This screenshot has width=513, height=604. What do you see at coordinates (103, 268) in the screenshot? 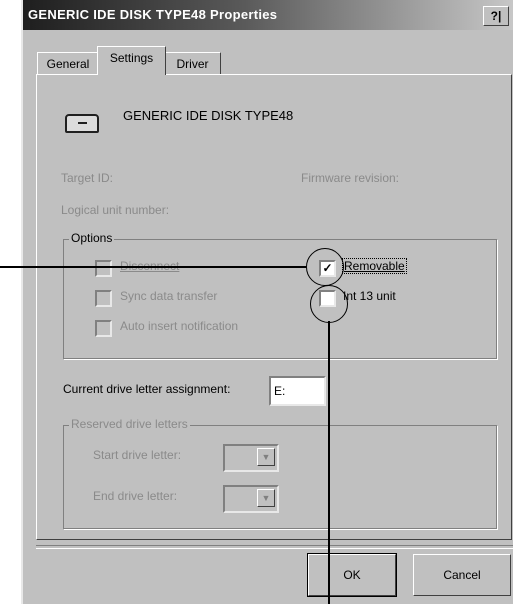
I see `disconnect-checkbox` at bounding box center [103, 268].